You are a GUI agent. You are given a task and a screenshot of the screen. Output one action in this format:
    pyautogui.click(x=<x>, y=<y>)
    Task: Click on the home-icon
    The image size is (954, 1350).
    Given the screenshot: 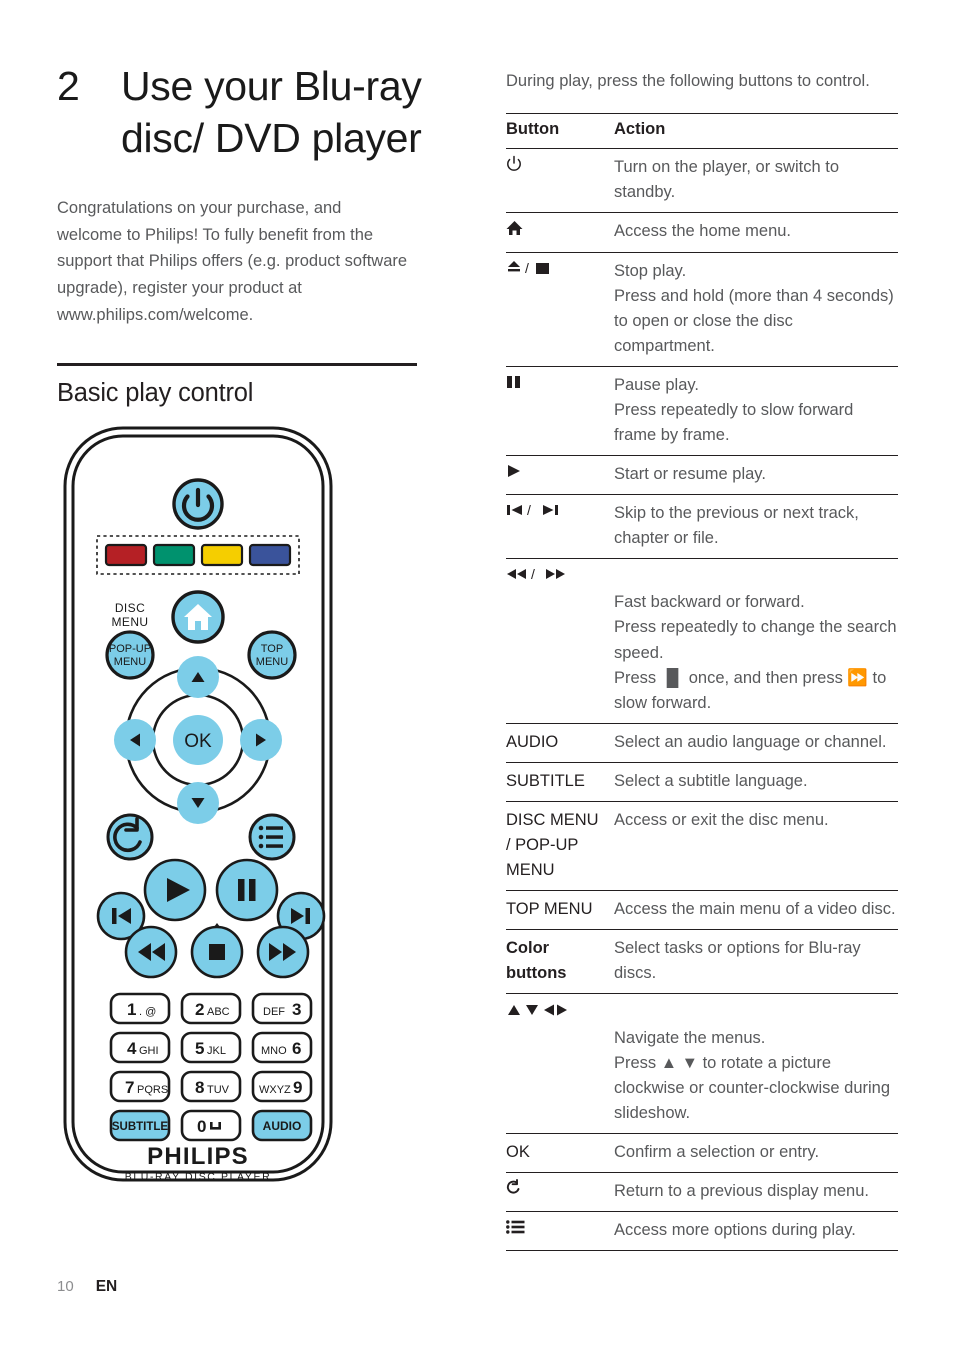 What is the action you would take?
    pyautogui.click(x=514, y=228)
    